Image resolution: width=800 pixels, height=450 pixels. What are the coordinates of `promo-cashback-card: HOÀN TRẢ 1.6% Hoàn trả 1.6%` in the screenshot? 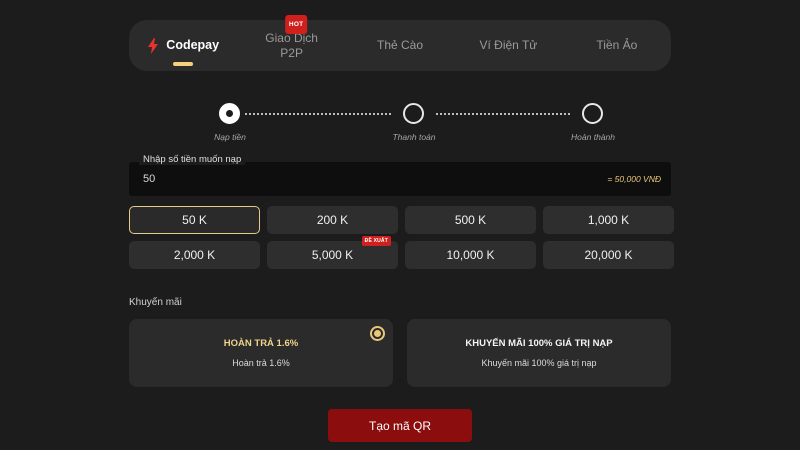 It's located at (261, 353).